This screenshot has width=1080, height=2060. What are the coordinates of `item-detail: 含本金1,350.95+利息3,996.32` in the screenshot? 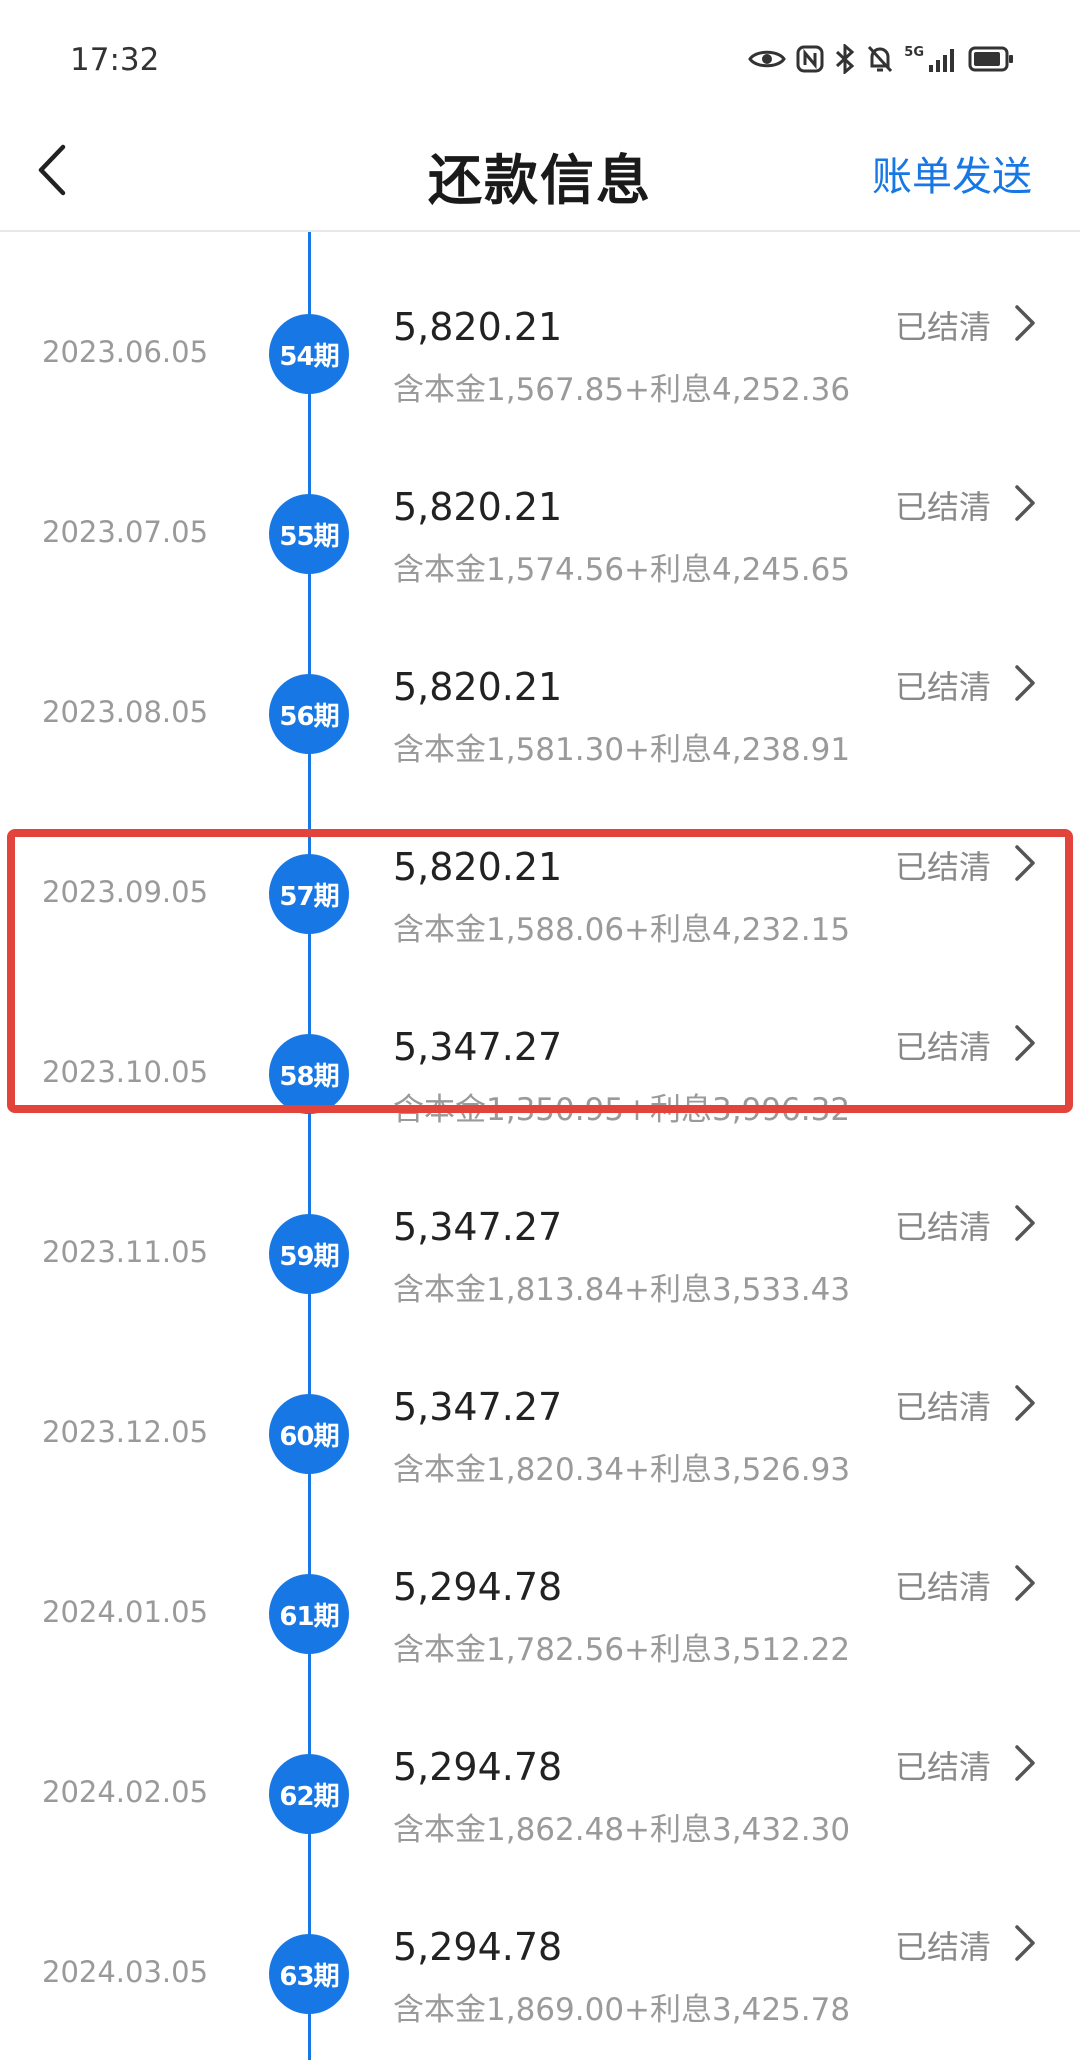 It's located at (622, 1110).